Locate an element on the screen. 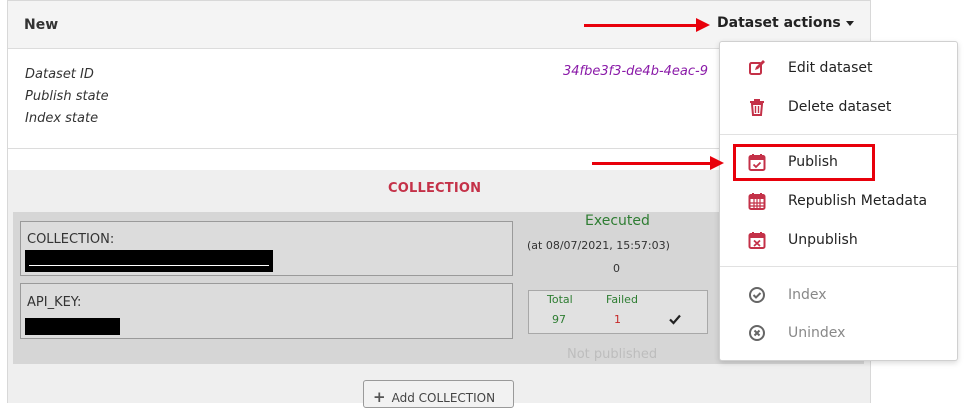  menu-item-republish-metadata: Republish Metadata is located at coordinates (838, 201).